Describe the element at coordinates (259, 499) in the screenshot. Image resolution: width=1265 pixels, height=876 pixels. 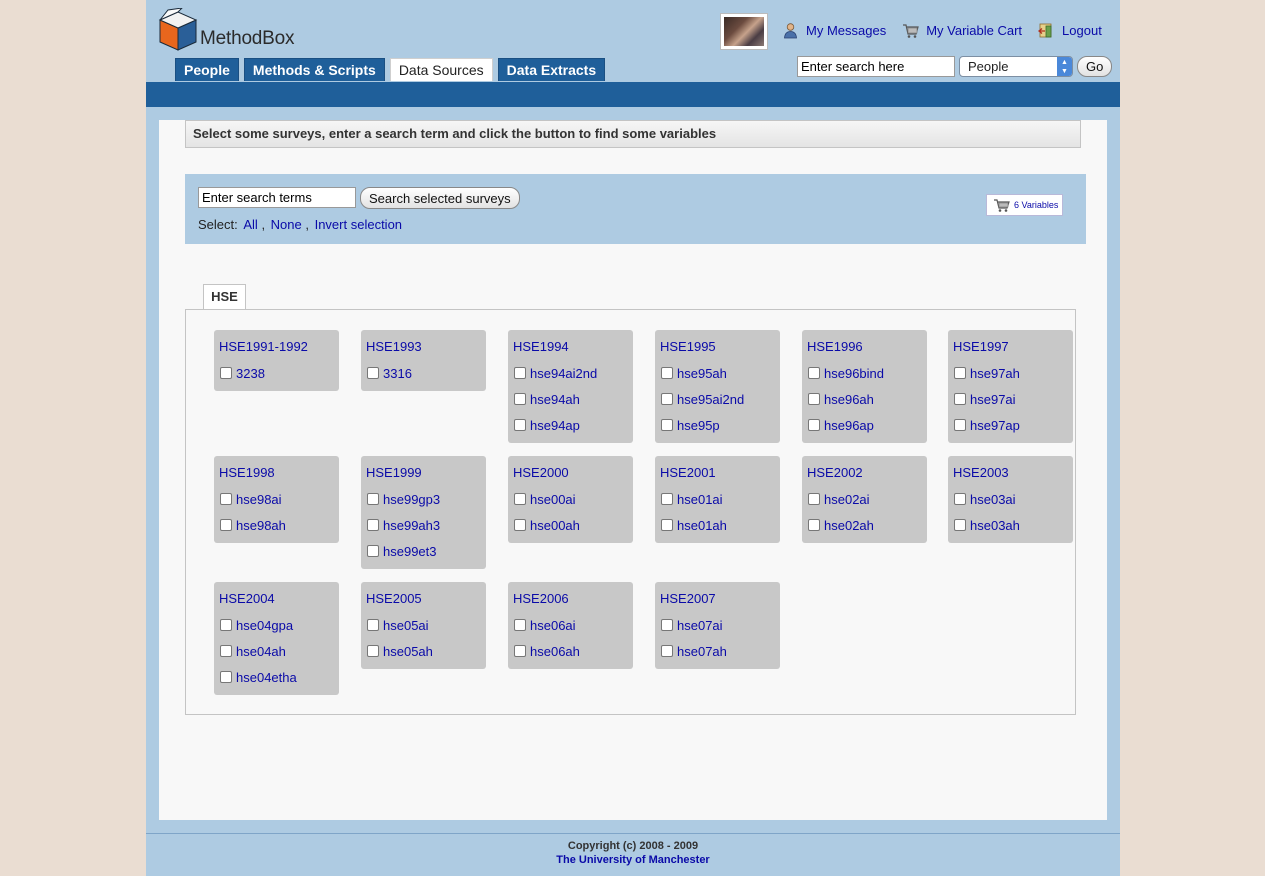
I see `dataset-link: hse98ai` at that location.